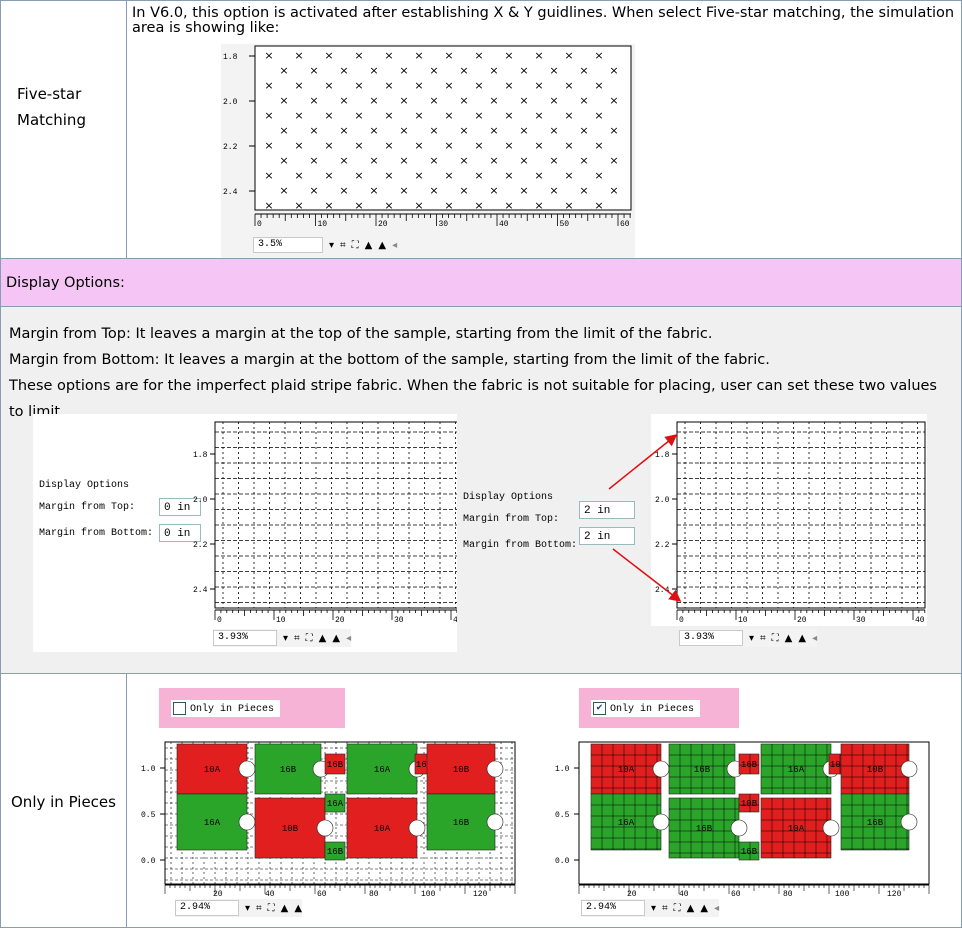  Describe the element at coordinates (148, 861) in the screenshot. I see `y-tick-label: 0.0` at that location.